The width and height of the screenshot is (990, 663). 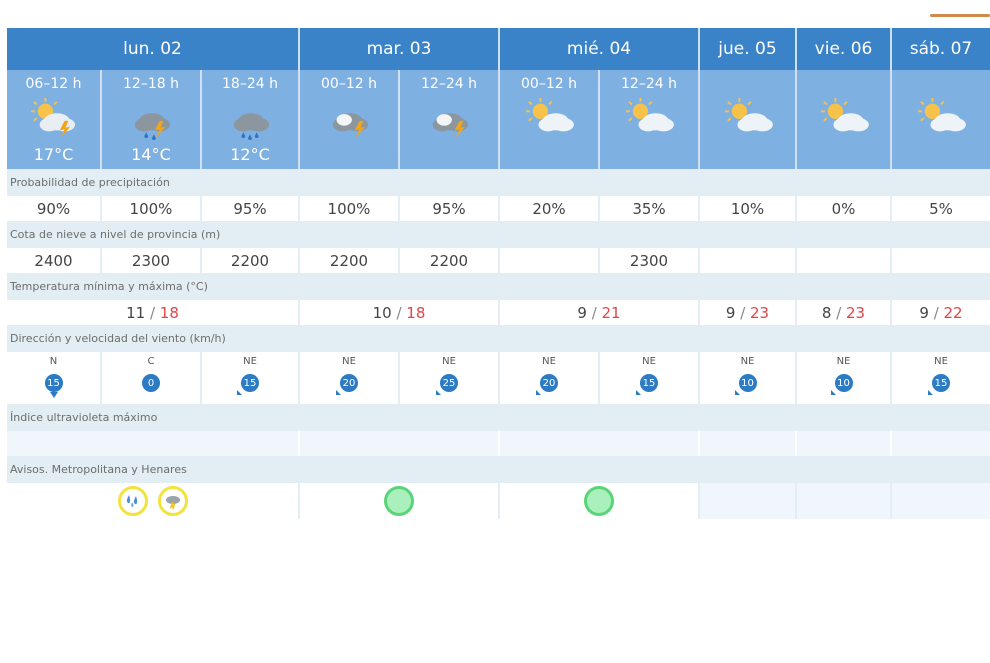 What do you see at coordinates (53, 154) in the screenshot?
I see `period-temperature: 17°C` at bounding box center [53, 154].